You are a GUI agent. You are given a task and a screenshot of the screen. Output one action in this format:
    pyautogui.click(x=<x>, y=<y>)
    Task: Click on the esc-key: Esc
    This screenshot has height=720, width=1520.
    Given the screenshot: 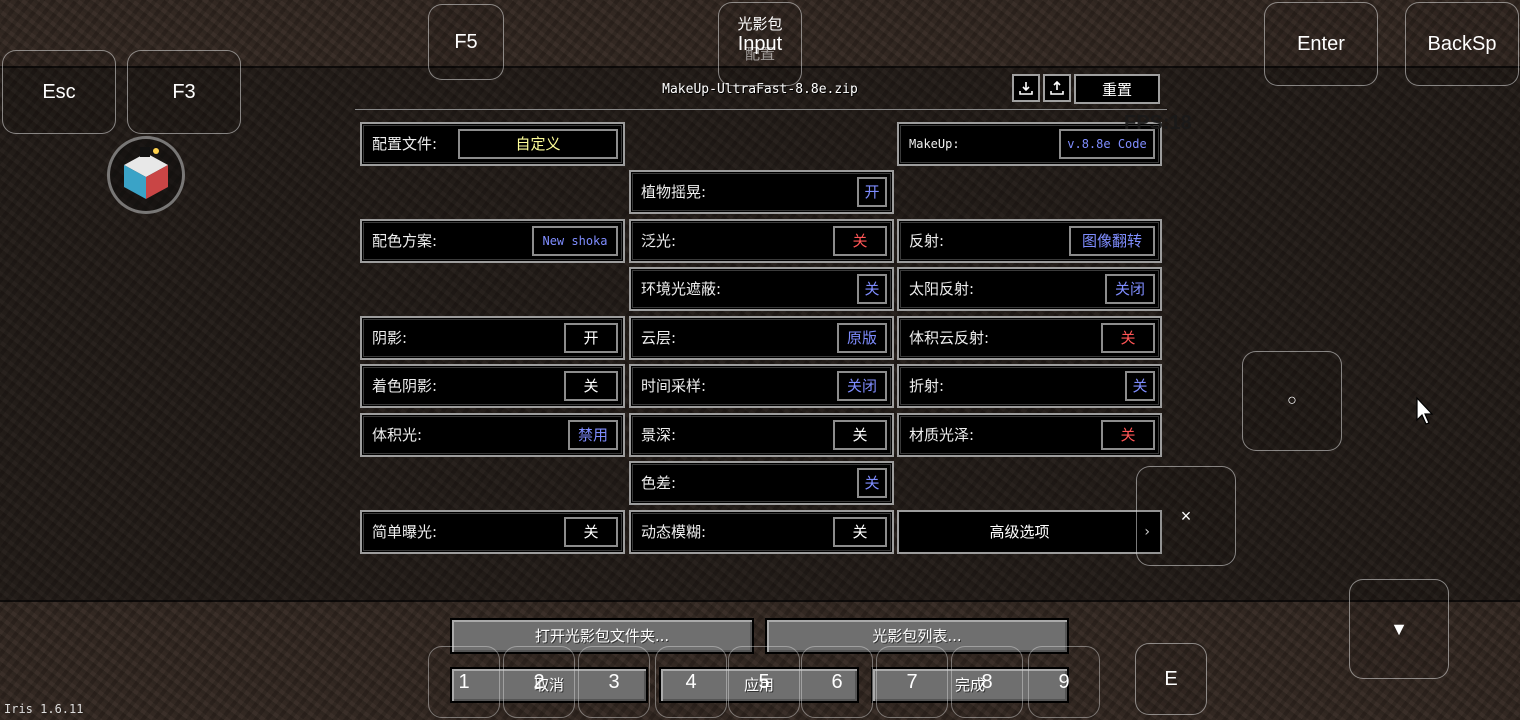 What is the action you would take?
    pyautogui.click(x=59, y=92)
    